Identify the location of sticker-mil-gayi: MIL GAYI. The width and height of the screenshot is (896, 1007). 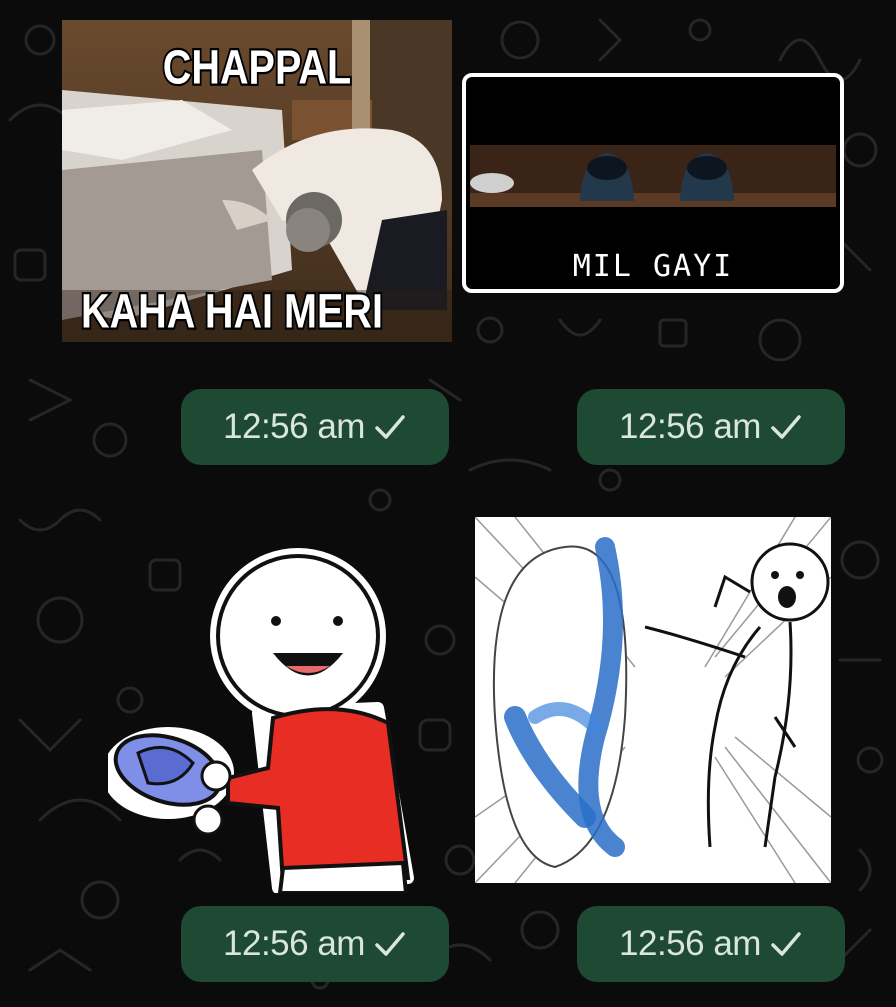
(653, 183).